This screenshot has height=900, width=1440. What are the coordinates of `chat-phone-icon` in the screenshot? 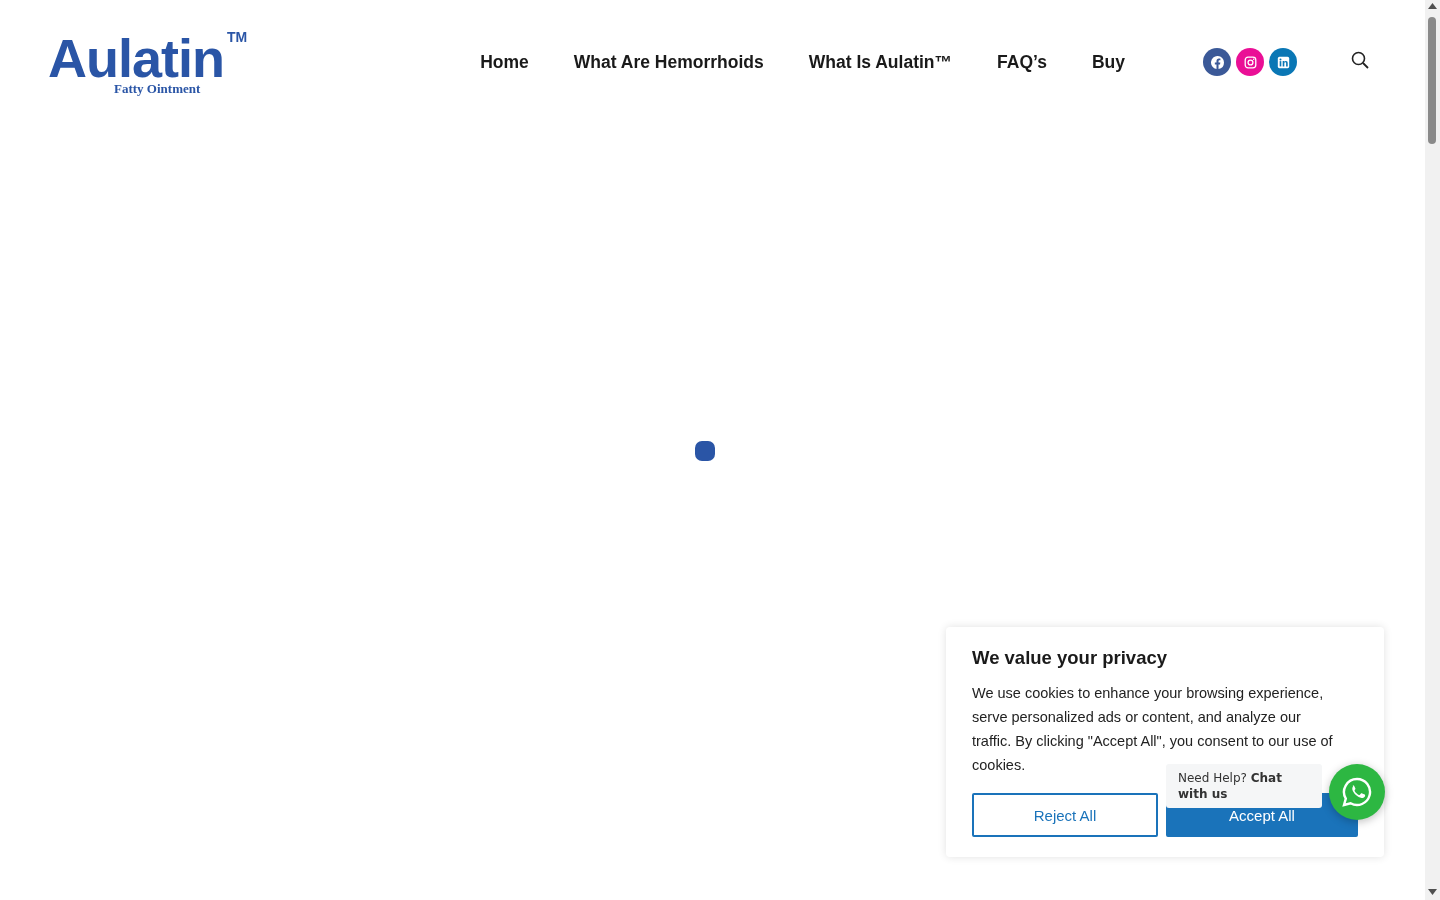 It's located at (1357, 792).